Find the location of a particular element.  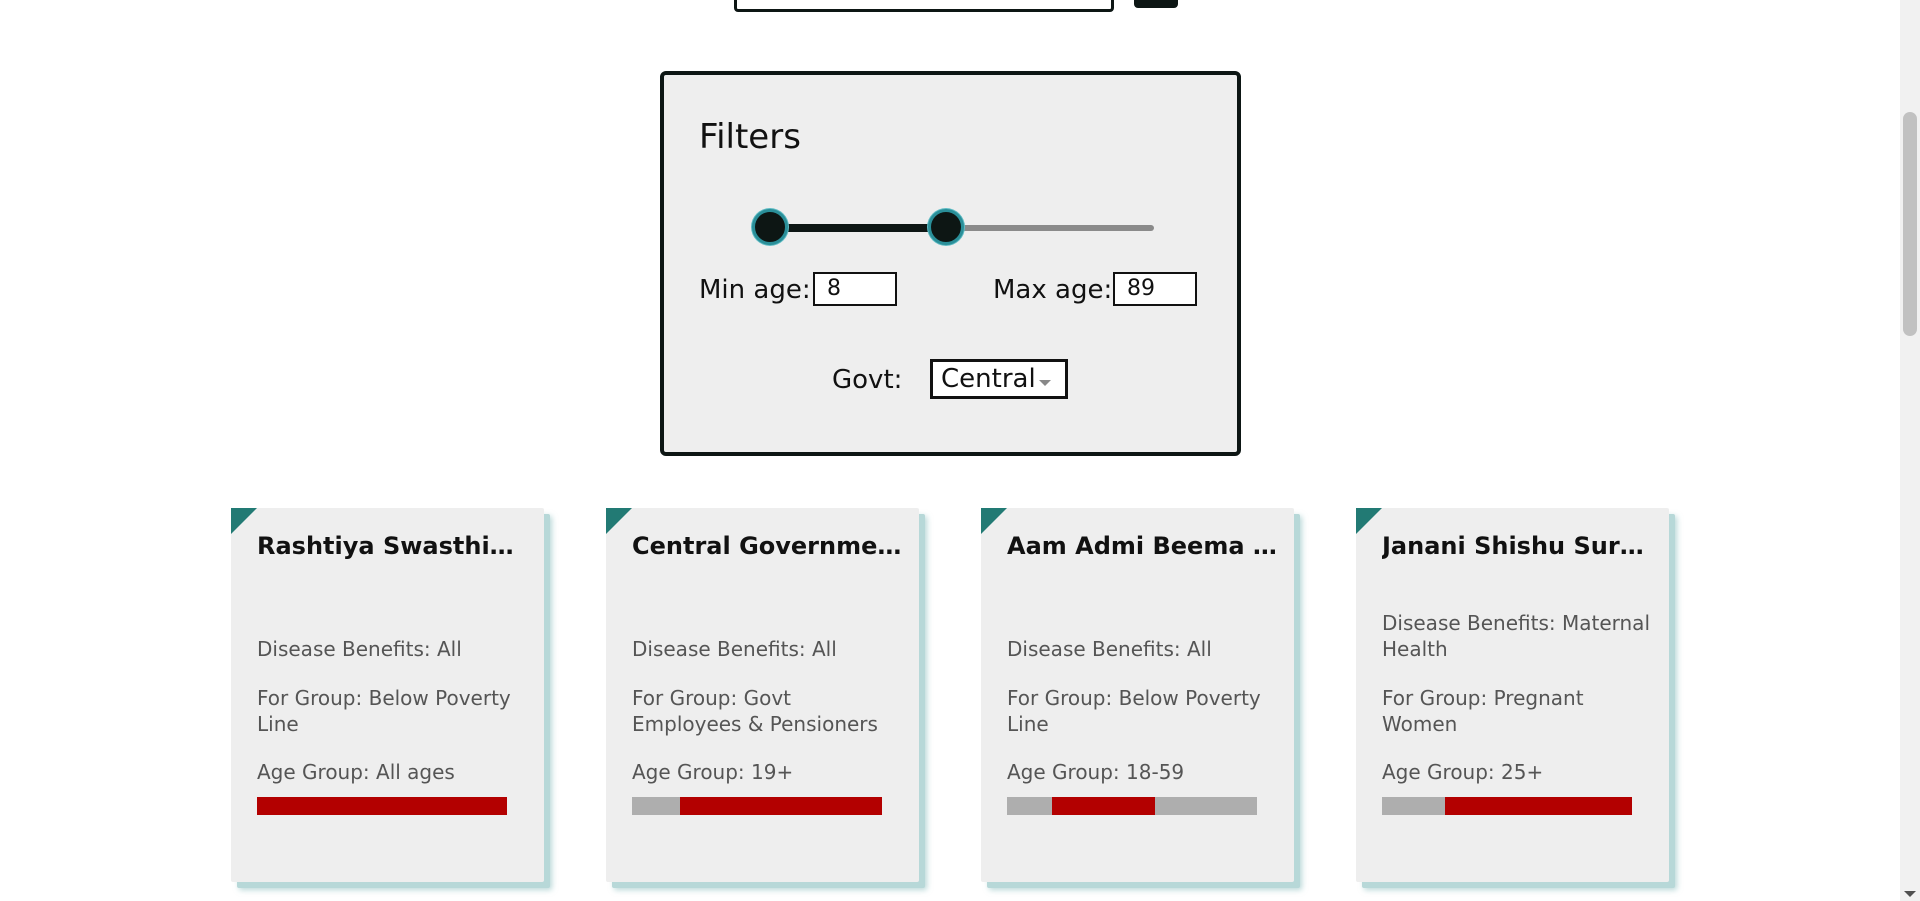

slider-handle-min is located at coordinates (770, 227).